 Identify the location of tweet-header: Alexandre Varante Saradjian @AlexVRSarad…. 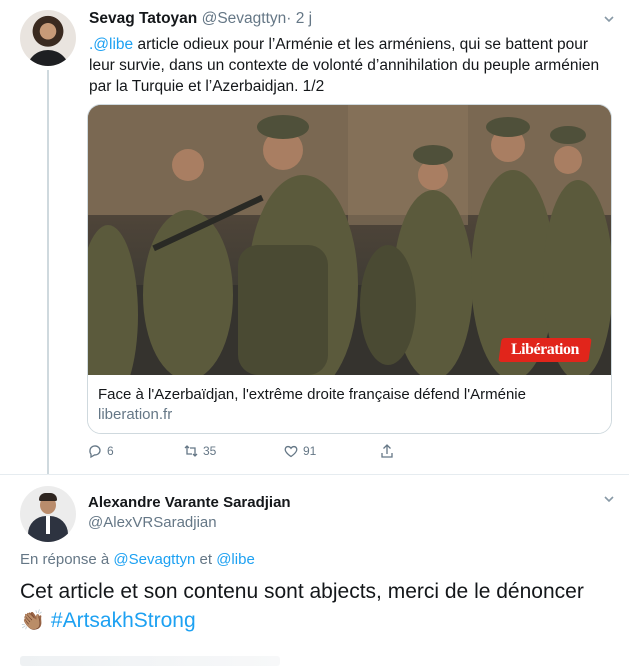
(189, 513).